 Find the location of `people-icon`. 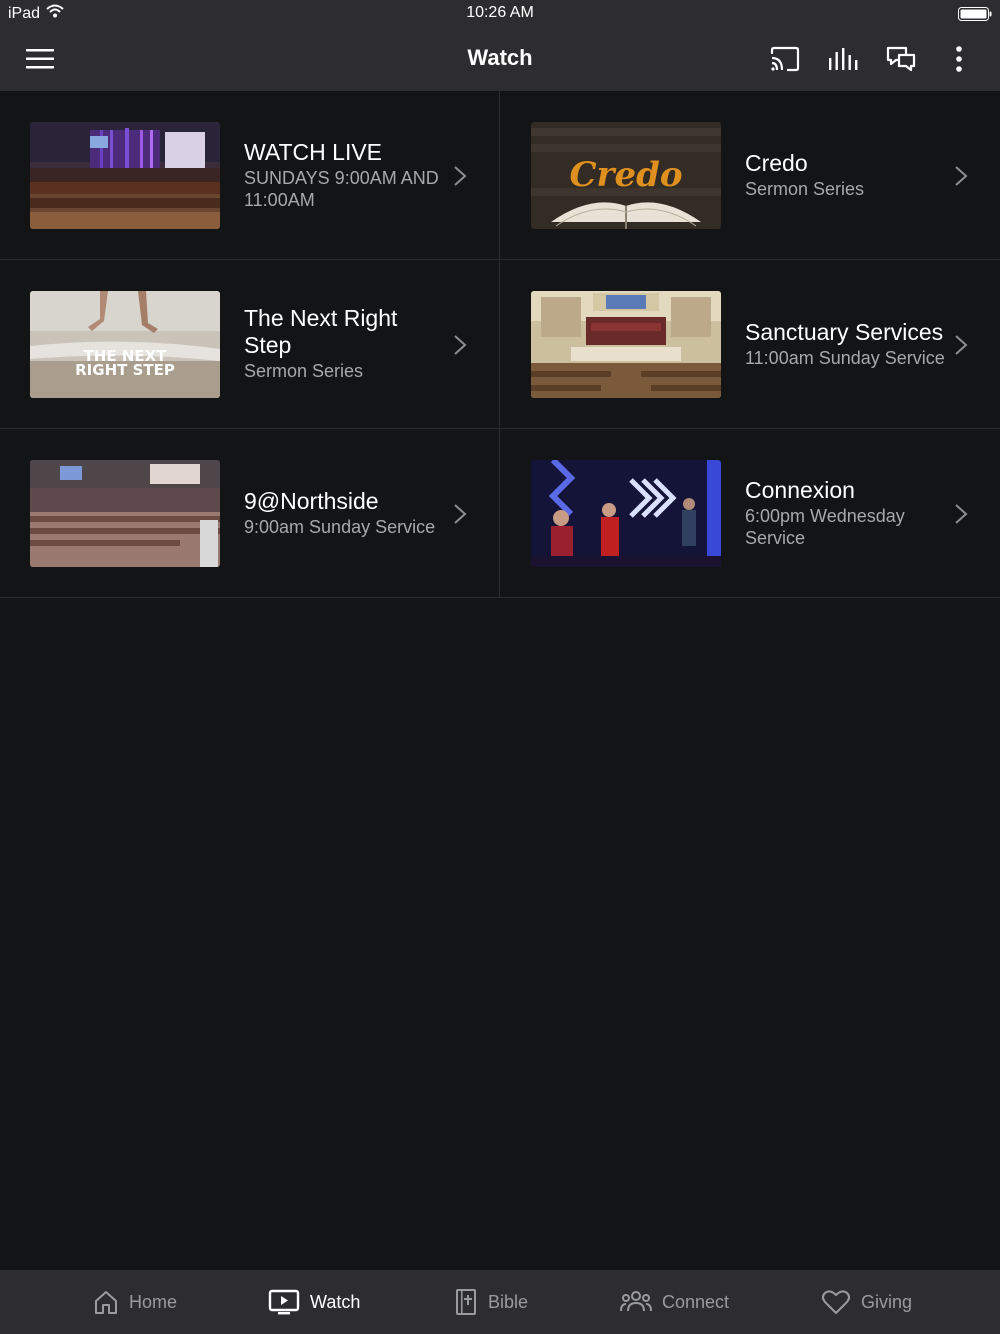

people-icon is located at coordinates (636, 1301).